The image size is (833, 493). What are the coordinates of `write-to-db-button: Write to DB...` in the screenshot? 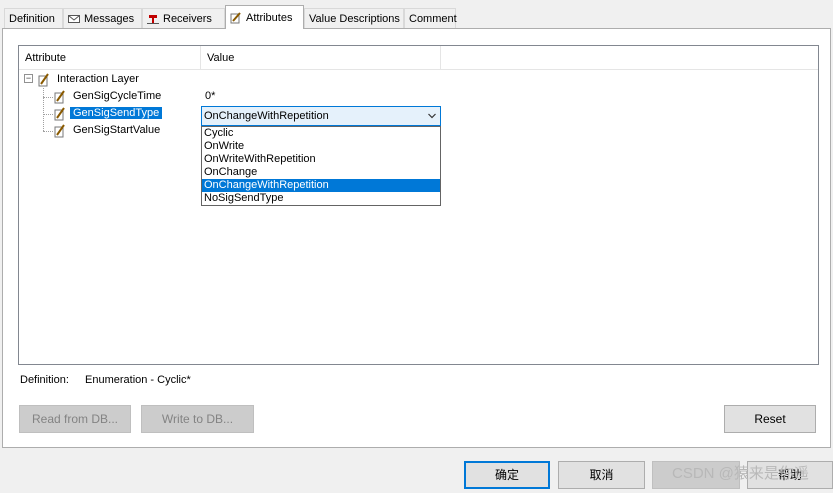 It's located at (197, 419).